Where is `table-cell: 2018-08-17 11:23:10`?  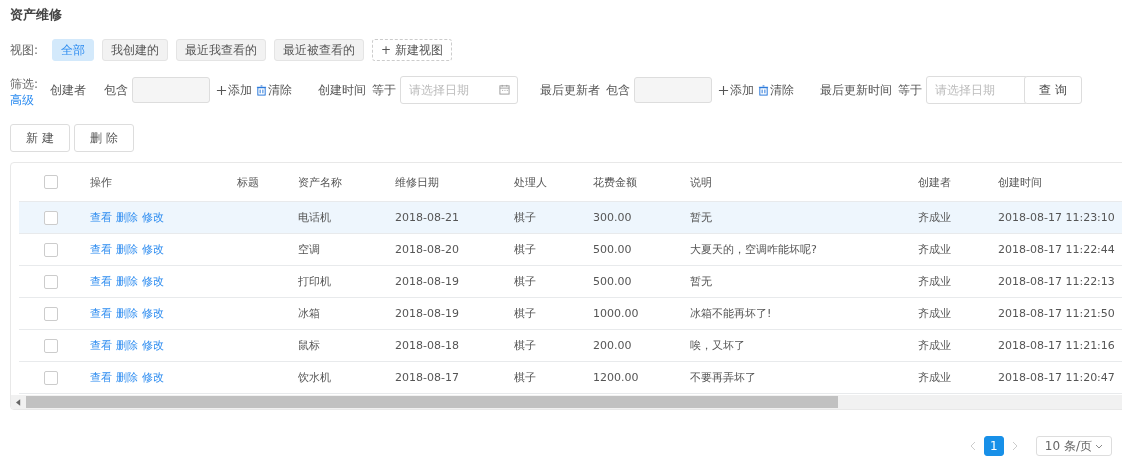
table-cell: 2018-08-17 11:23:10 is located at coordinates (1056, 217).